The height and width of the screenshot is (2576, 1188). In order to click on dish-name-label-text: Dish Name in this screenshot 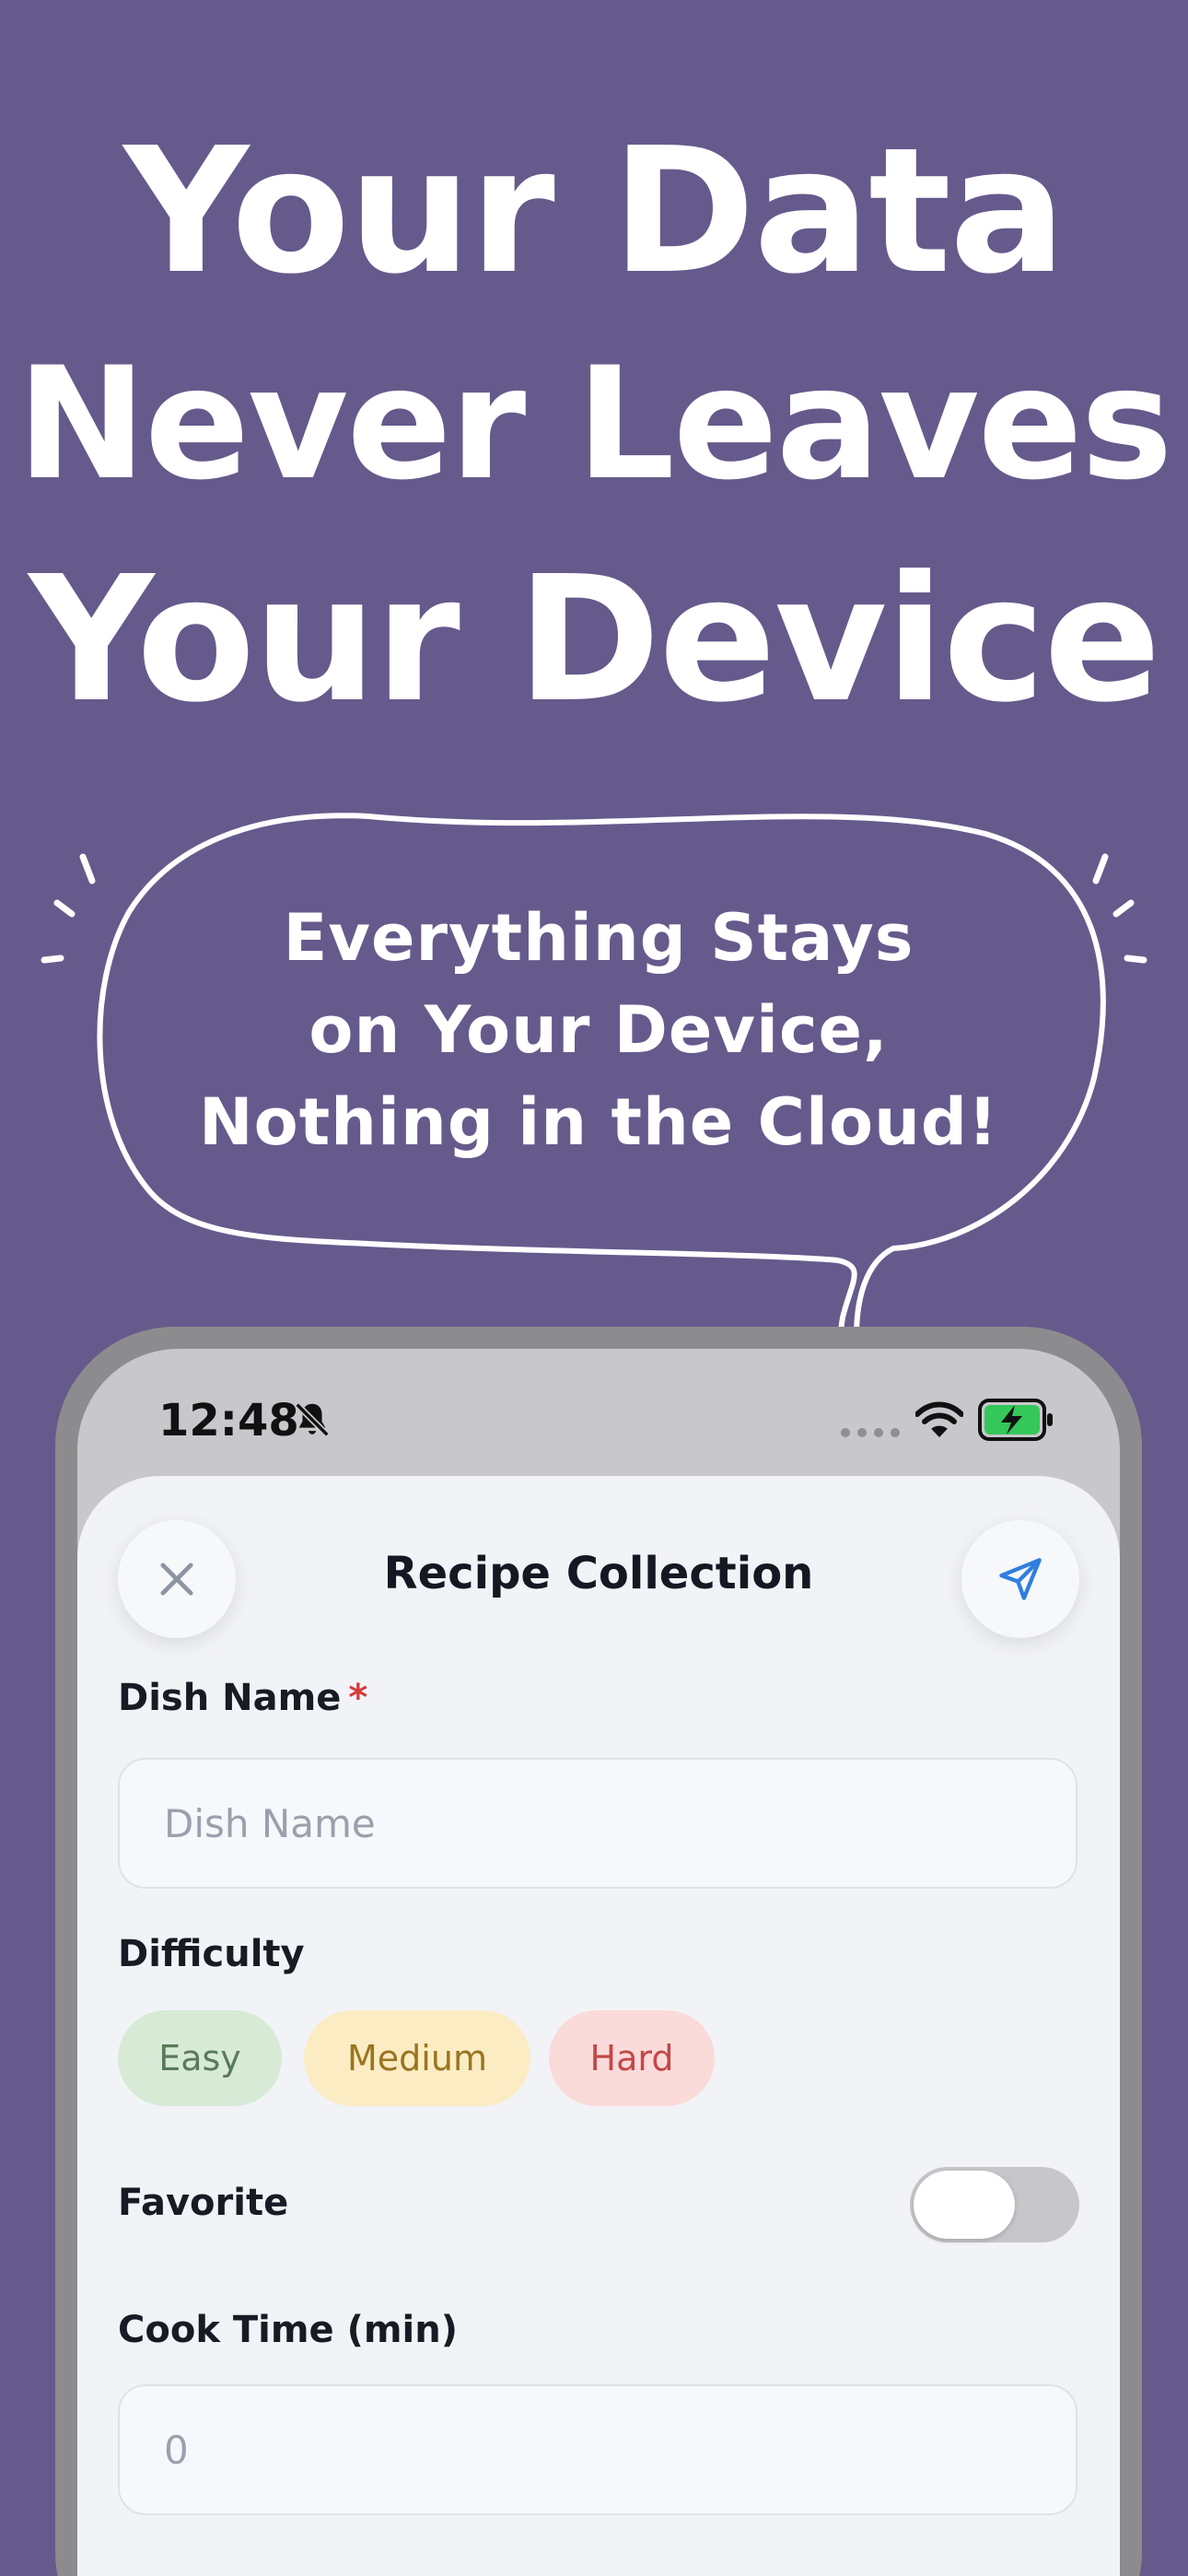, I will do `click(230, 1698)`.